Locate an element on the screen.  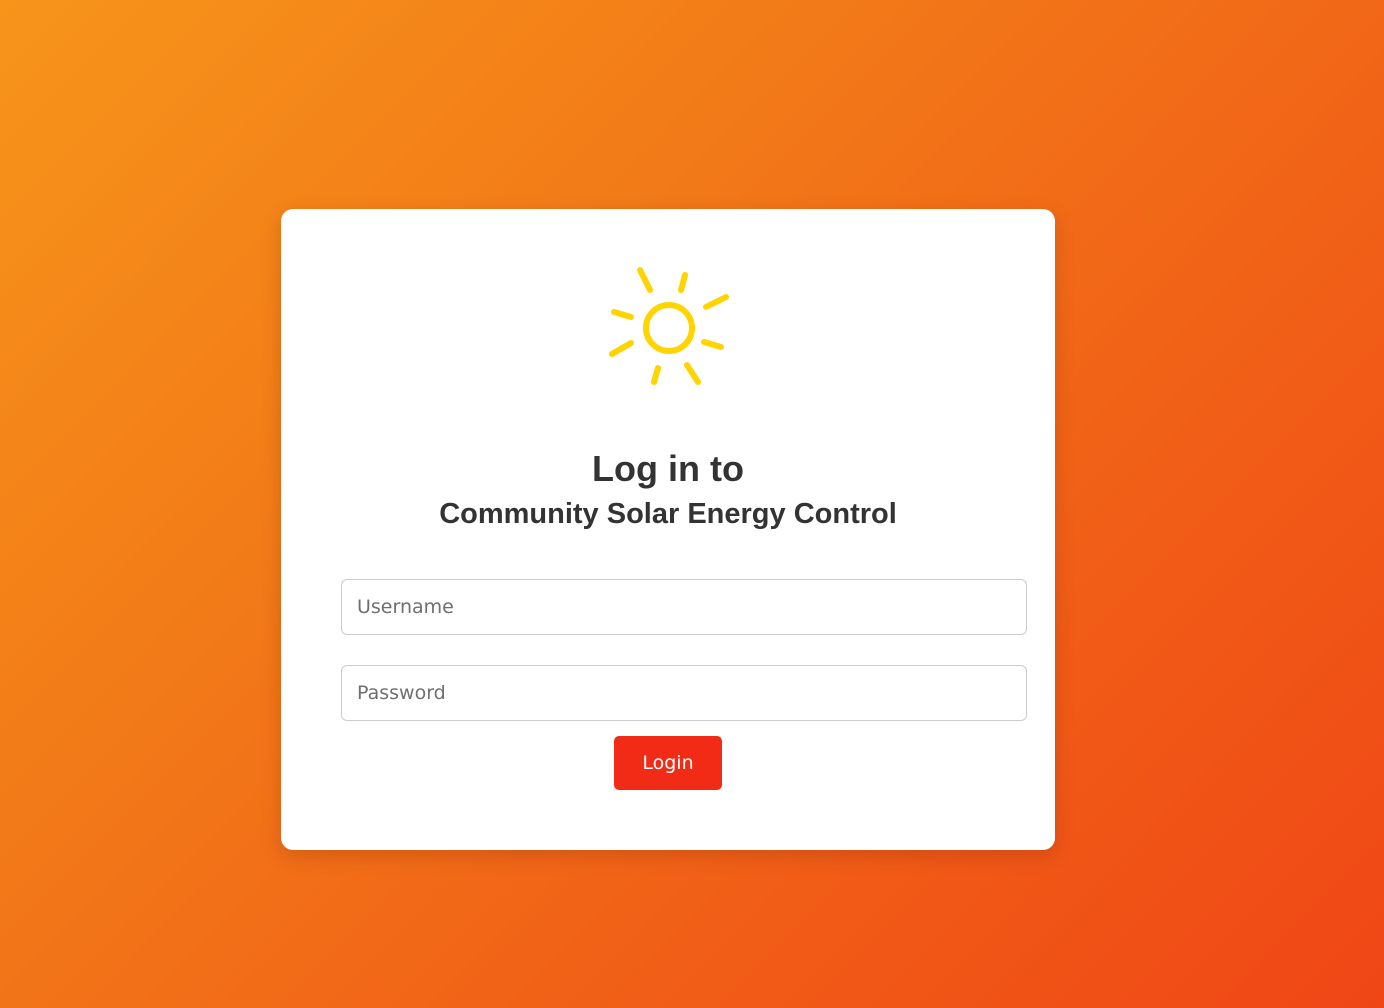
sun-icon is located at coordinates (669, 326).